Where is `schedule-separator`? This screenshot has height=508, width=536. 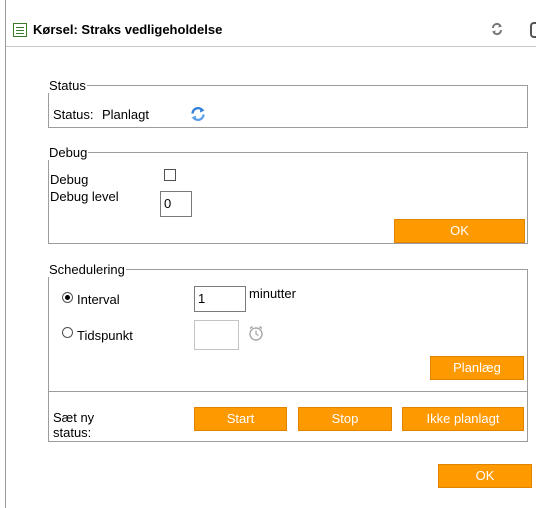
schedule-separator is located at coordinates (288, 391).